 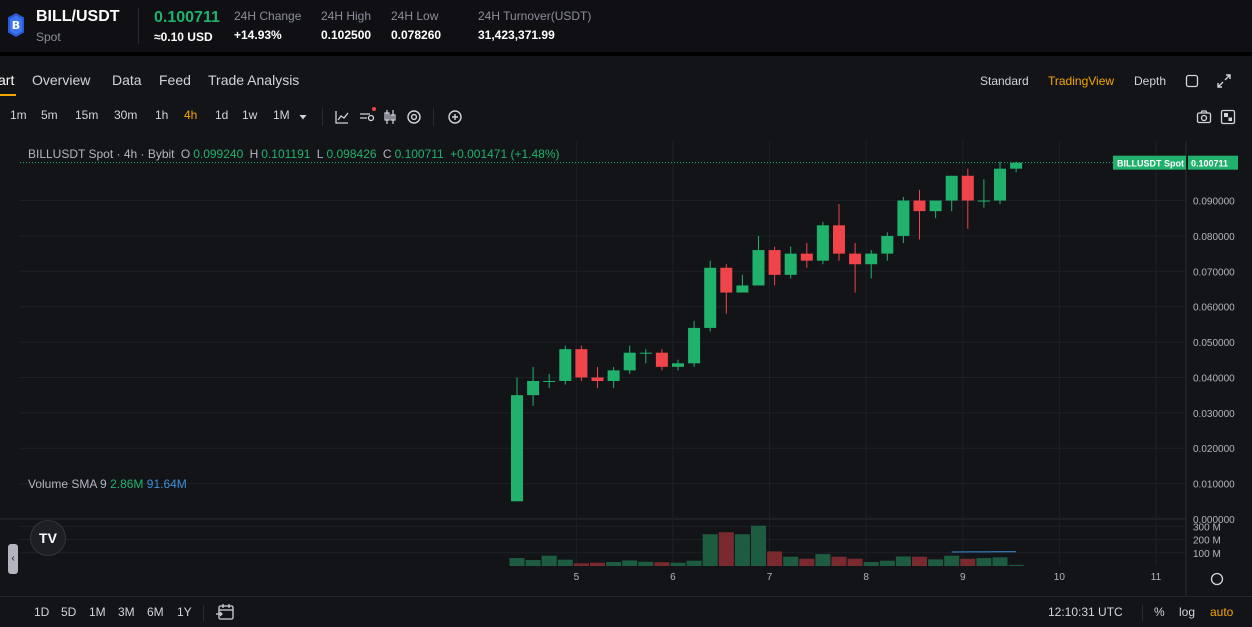 I want to click on interval-1w: 1w, so click(x=249, y=115).